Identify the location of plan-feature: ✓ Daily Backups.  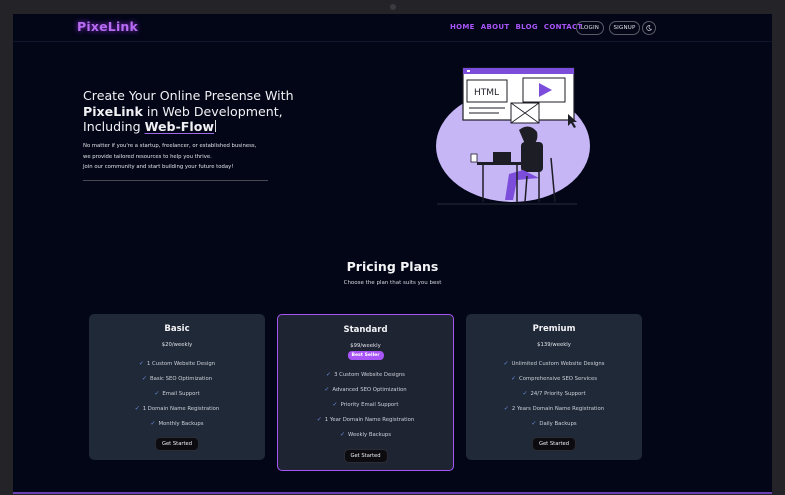
(554, 423).